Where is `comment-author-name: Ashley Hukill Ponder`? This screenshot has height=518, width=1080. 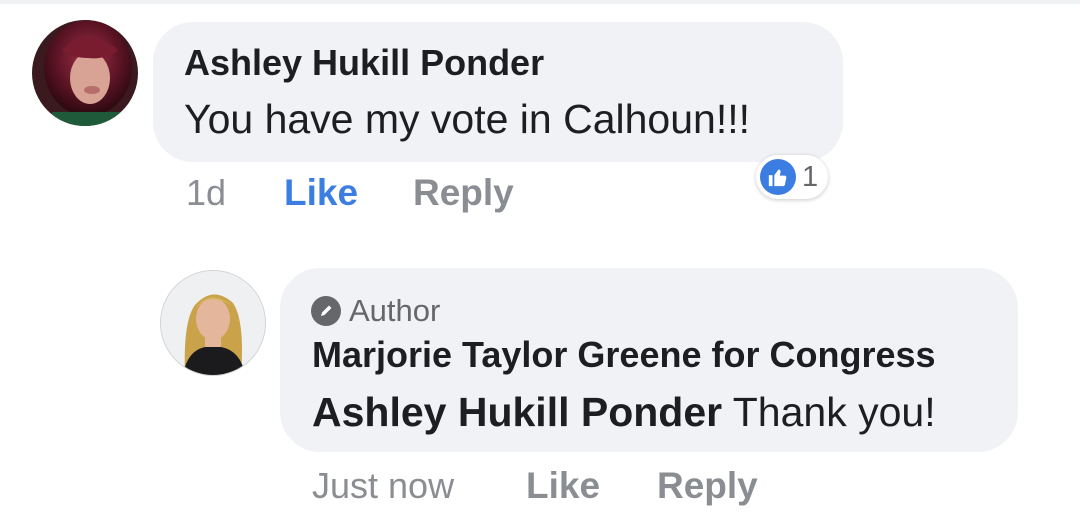
comment-author-name: Ashley Hukill Ponder is located at coordinates (364, 63).